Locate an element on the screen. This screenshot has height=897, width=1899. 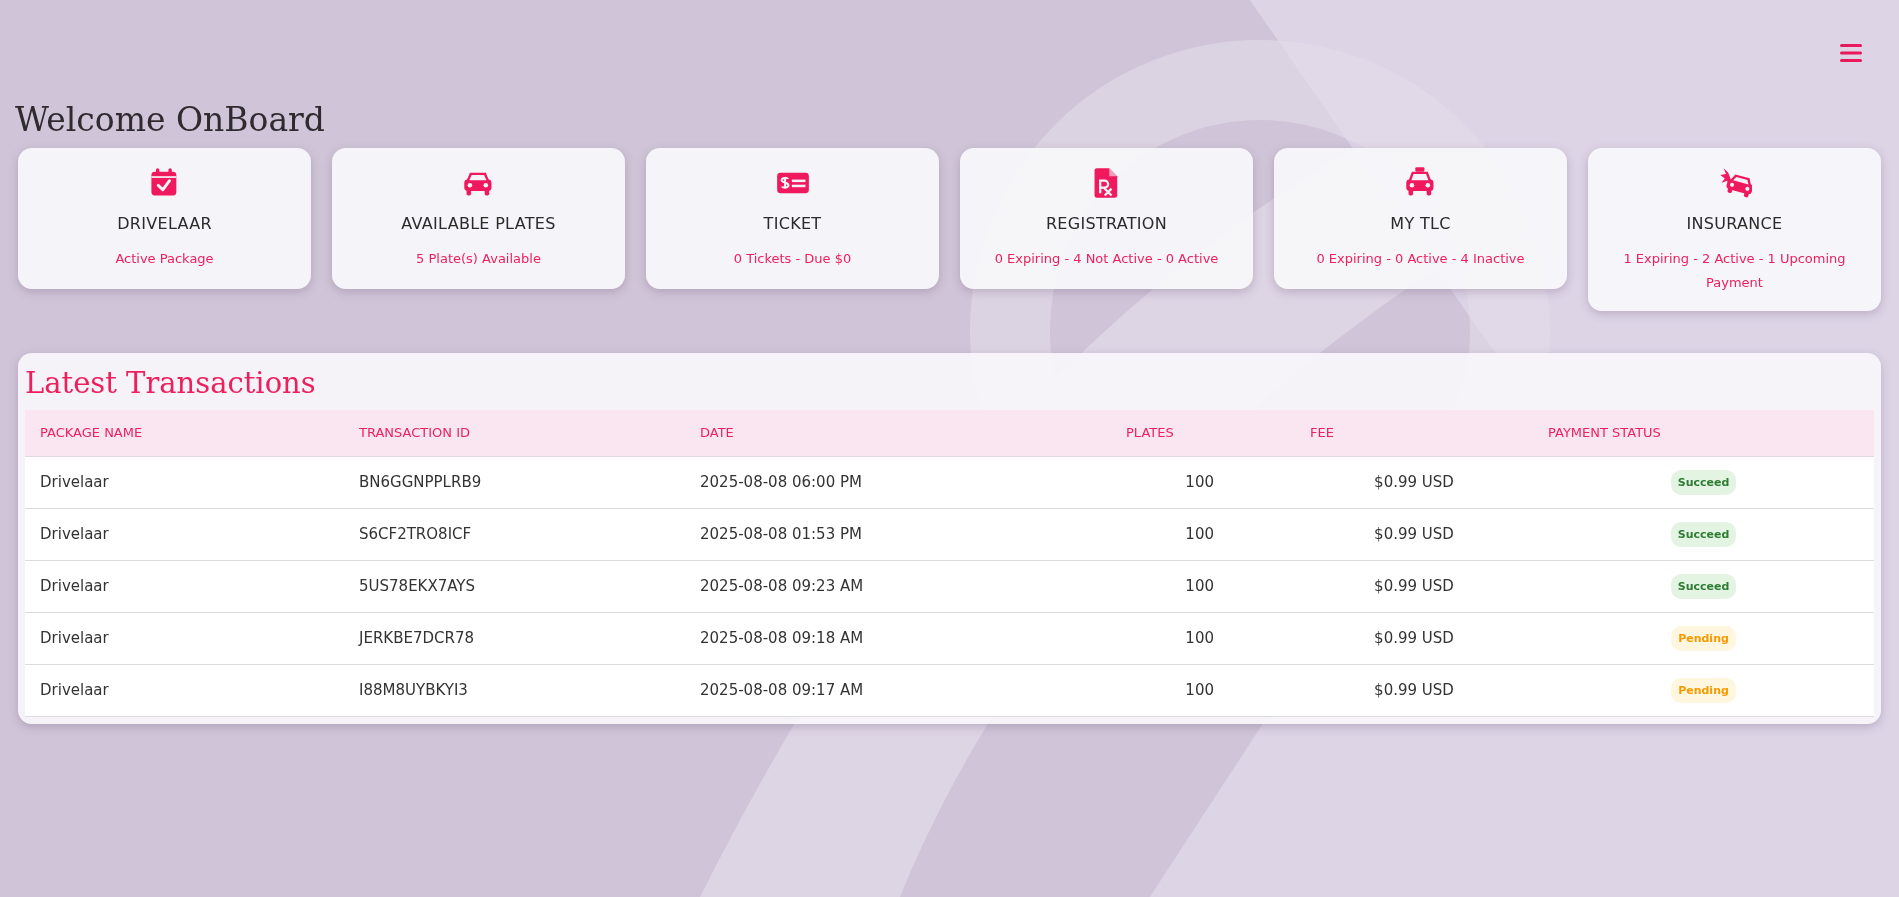
menu-button is located at coordinates (1851, 53).